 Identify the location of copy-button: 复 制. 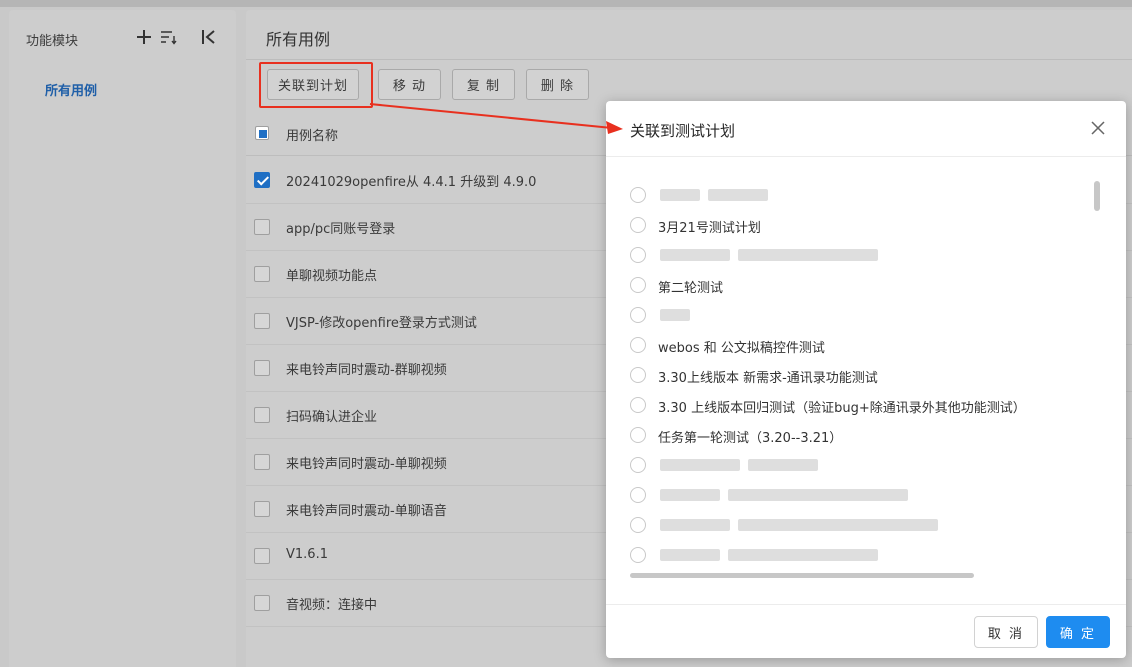
(483, 84).